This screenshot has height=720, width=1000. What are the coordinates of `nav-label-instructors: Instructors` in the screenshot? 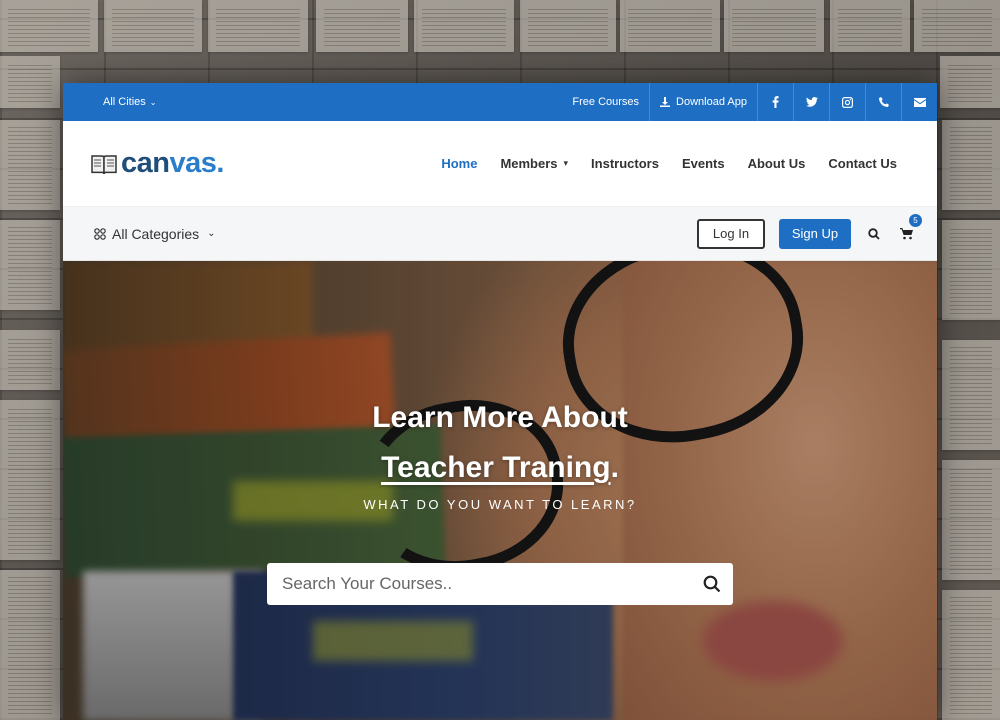 It's located at (625, 163).